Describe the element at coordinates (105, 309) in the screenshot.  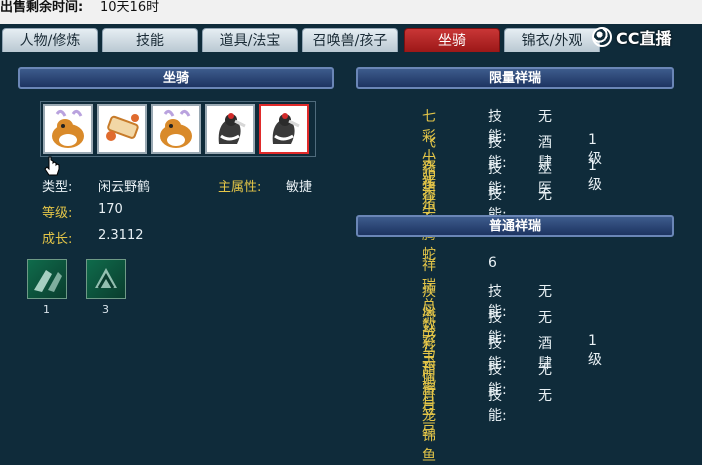
I see `skill-count-3: 3` at that location.